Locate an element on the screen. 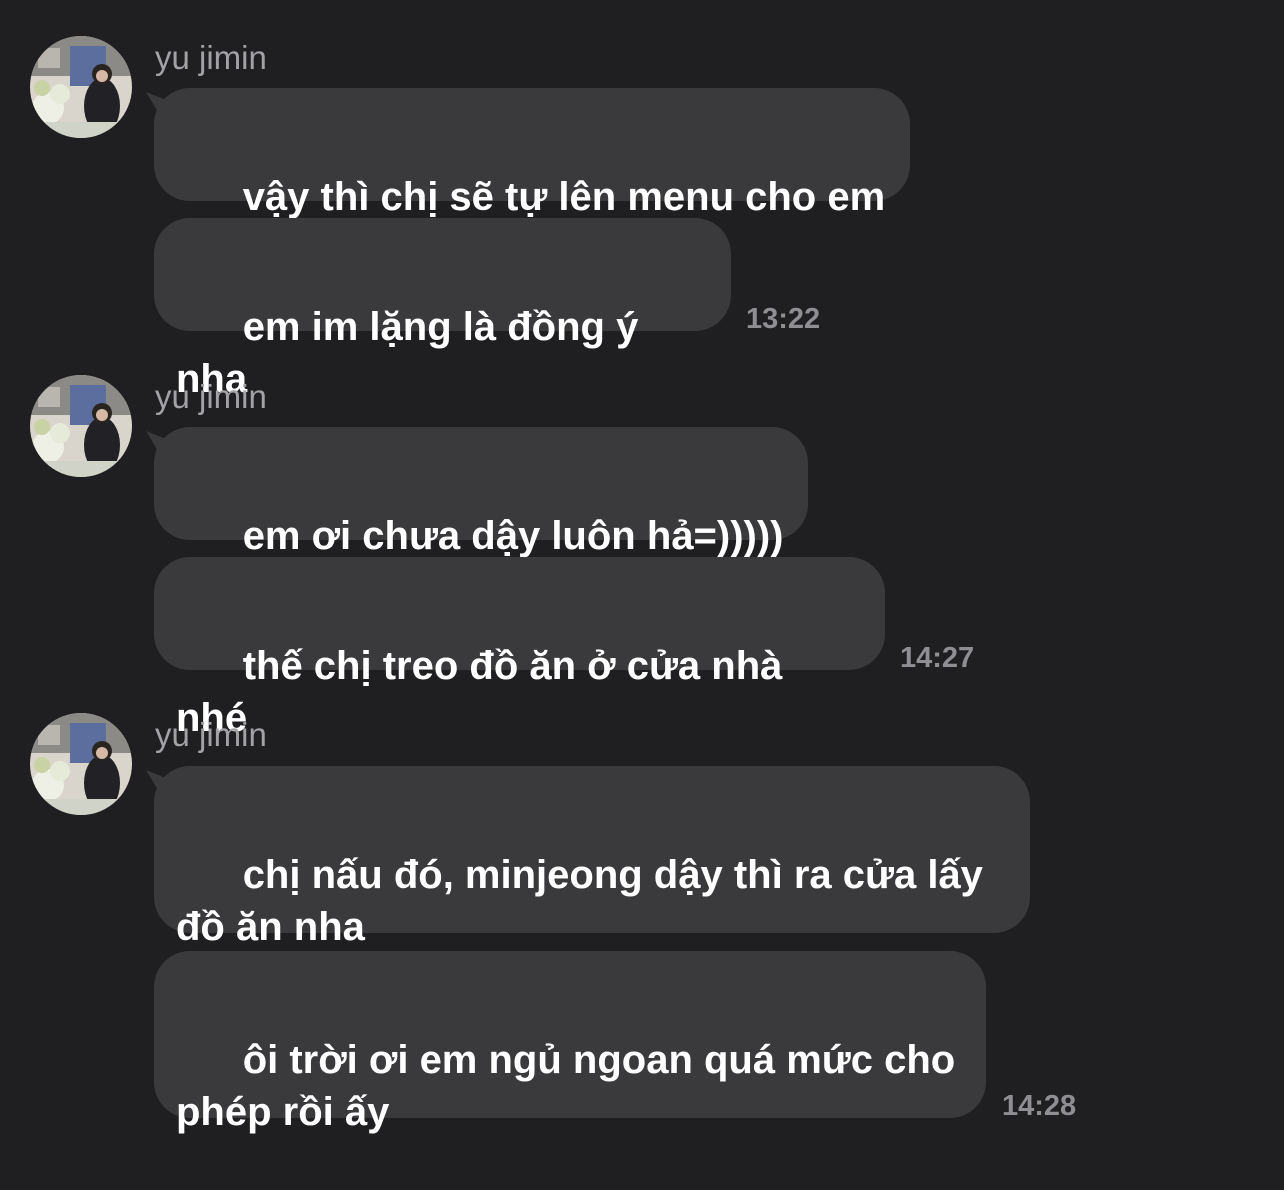  message-bubble: em ơi chưa dậy luôn hả=))))) is located at coordinates (481, 492).